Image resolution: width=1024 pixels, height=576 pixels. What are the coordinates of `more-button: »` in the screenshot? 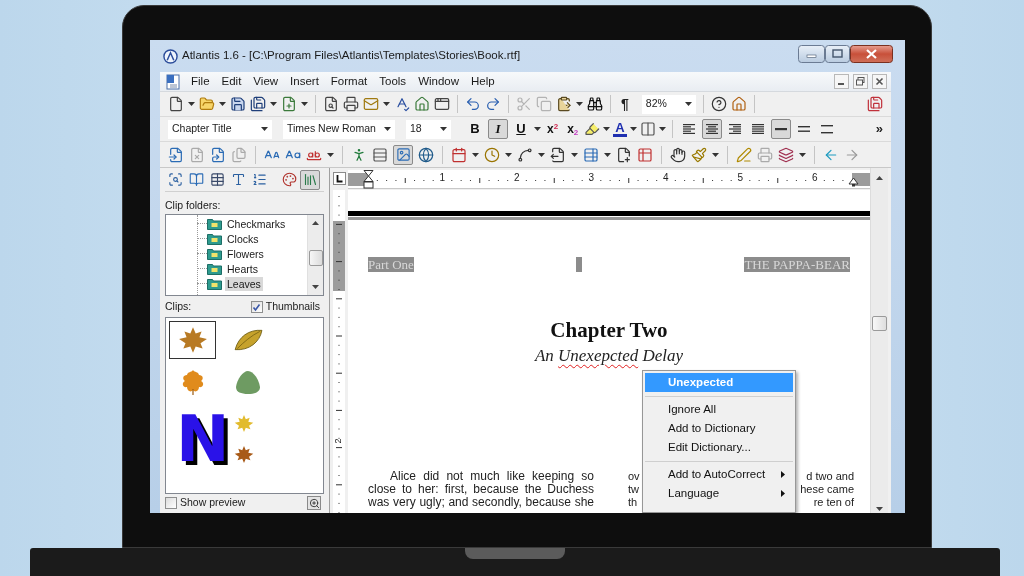 It's located at (879, 129).